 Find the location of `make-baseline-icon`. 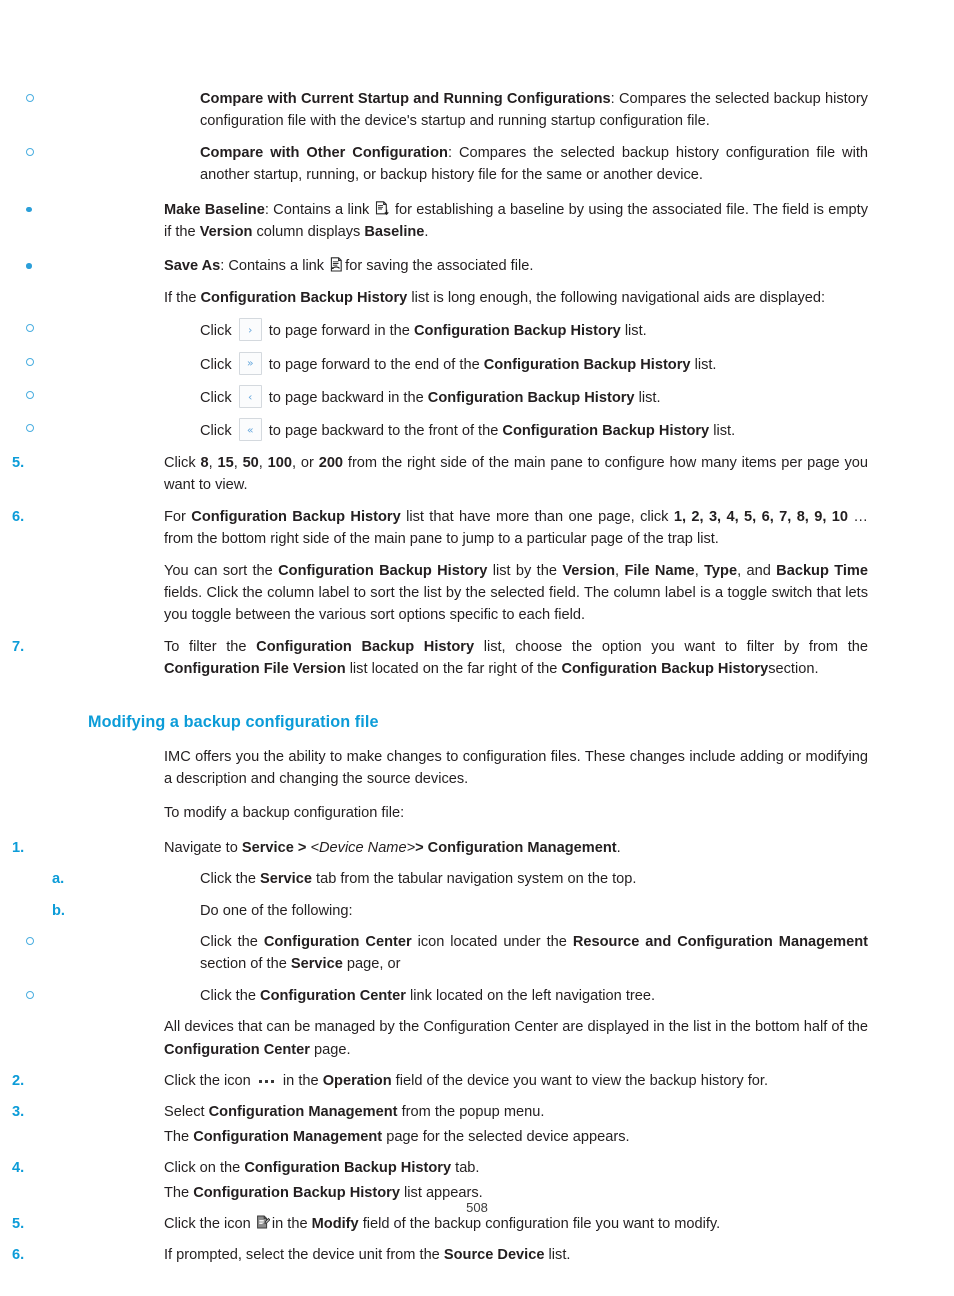

make-baseline-icon is located at coordinates (382, 208).